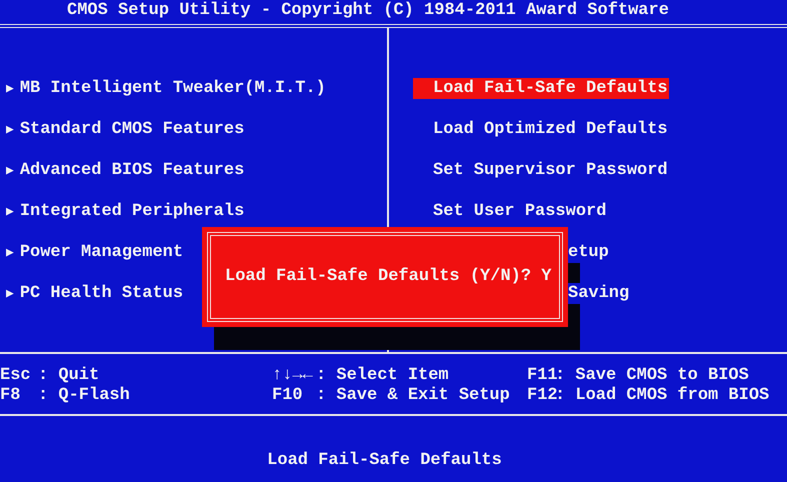 Image resolution: width=787 pixels, height=482 pixels. What do you see at coordinates (384, 461) in the screenshot?
I see `status-text: Load Fail-Safe Defaults` at bounding box center [384, 461].